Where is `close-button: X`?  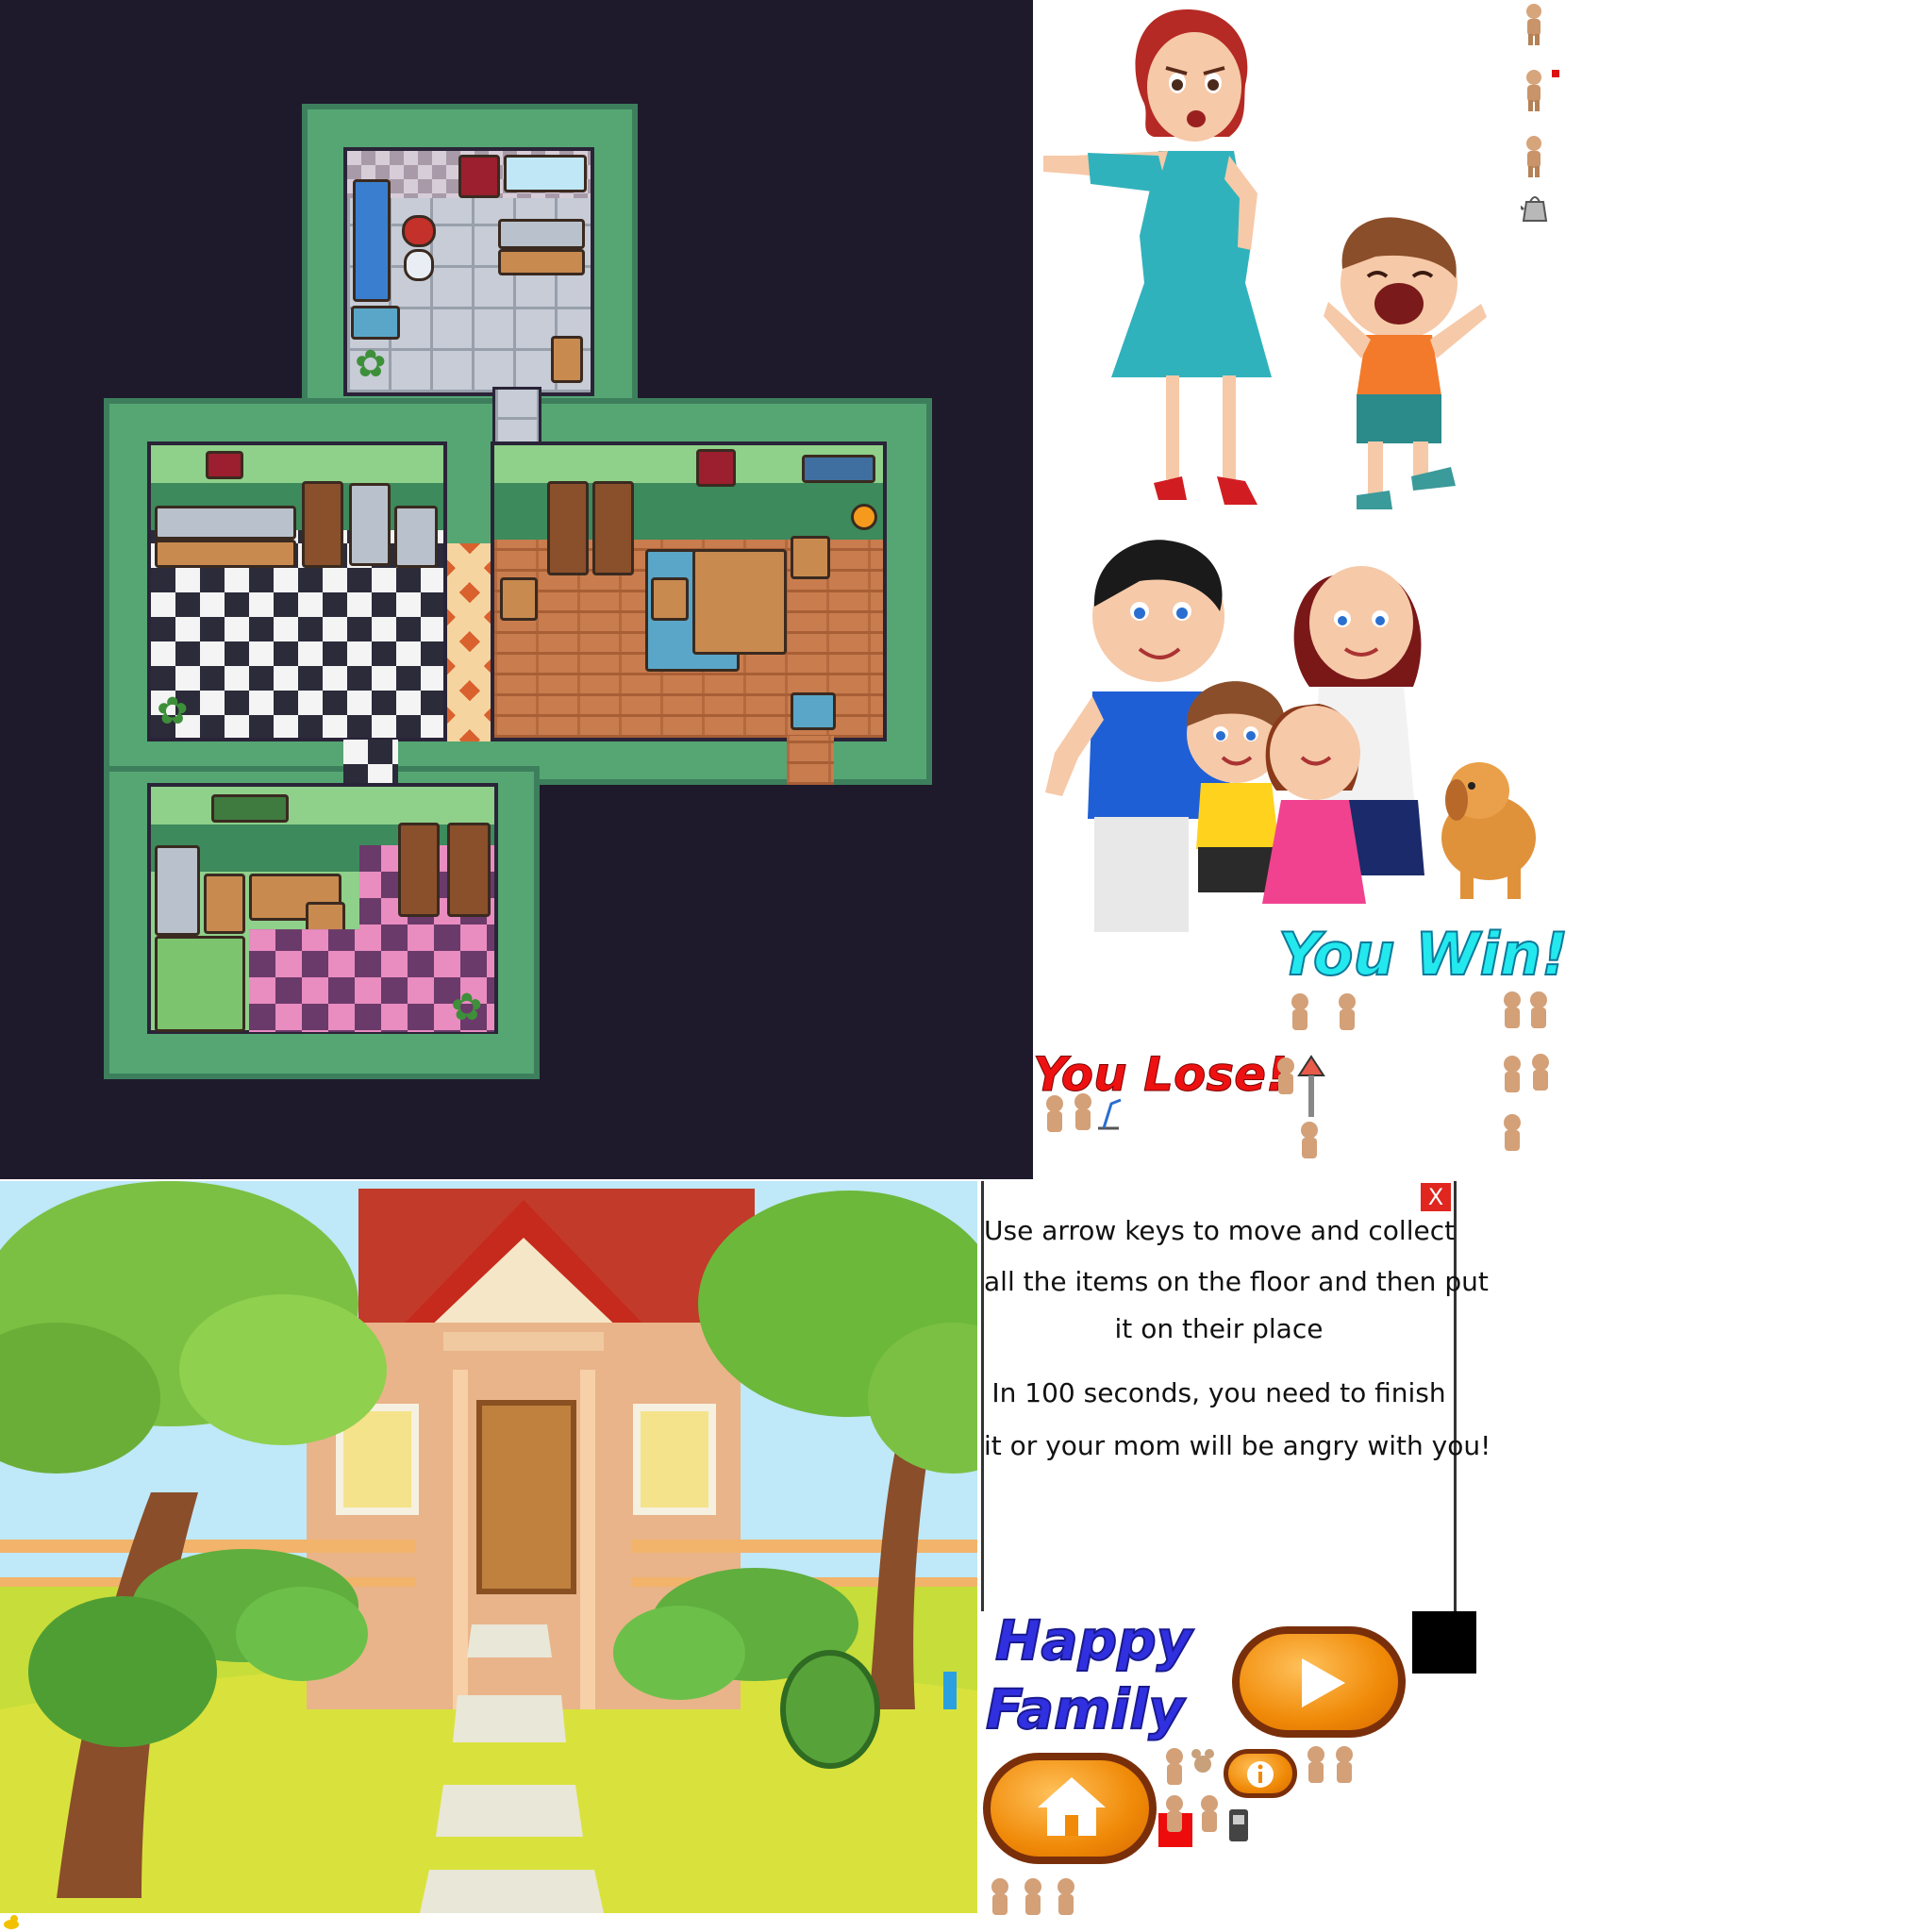 close-button: X is located at coordinates (1436, 1197).